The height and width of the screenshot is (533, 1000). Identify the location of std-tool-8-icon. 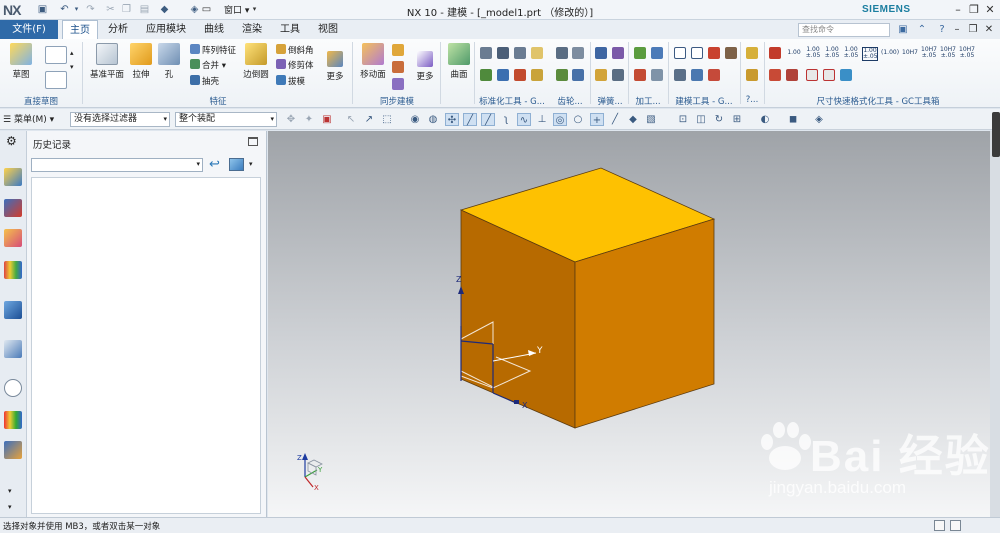
(537, 75).